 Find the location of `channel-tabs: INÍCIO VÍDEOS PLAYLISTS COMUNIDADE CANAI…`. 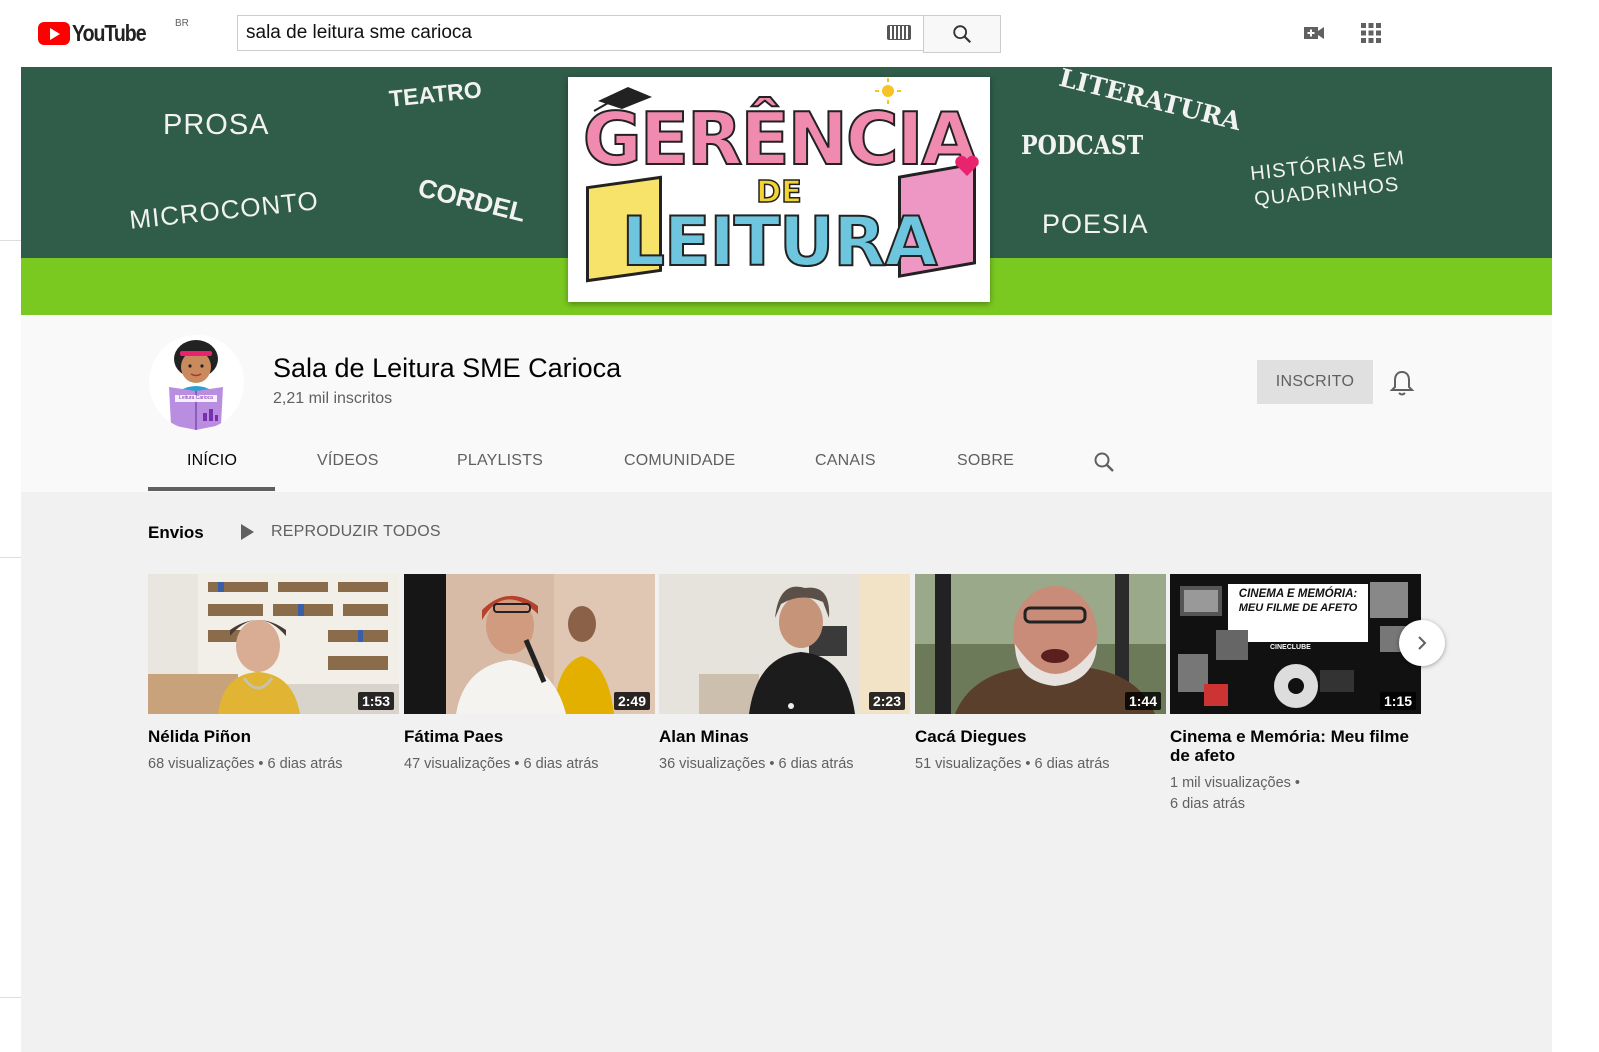

channel-tabs: INÍCIO VÍDEOS PLAYLISTS COMUNIDADE CANAI… is located at coordinates (786, 466).